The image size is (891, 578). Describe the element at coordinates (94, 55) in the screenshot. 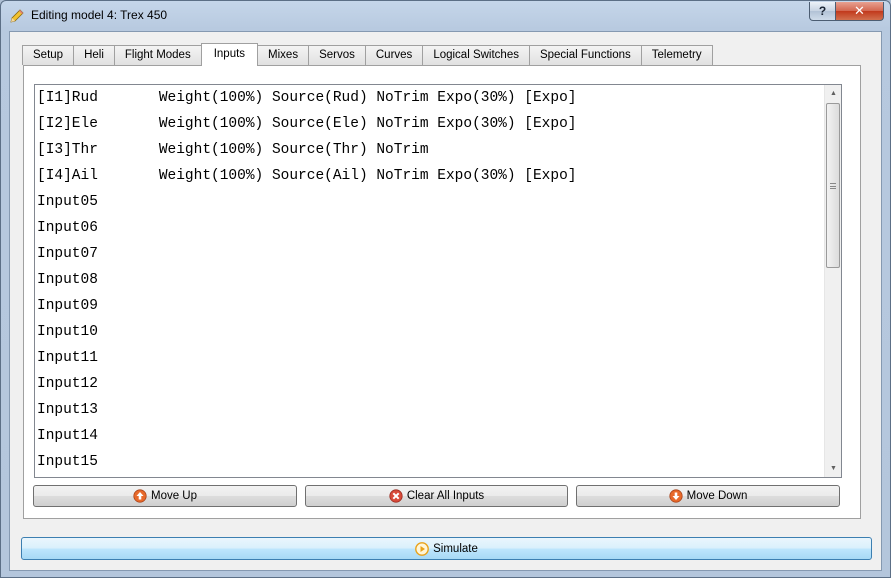

I see `tab-heli: Heli` at that location.